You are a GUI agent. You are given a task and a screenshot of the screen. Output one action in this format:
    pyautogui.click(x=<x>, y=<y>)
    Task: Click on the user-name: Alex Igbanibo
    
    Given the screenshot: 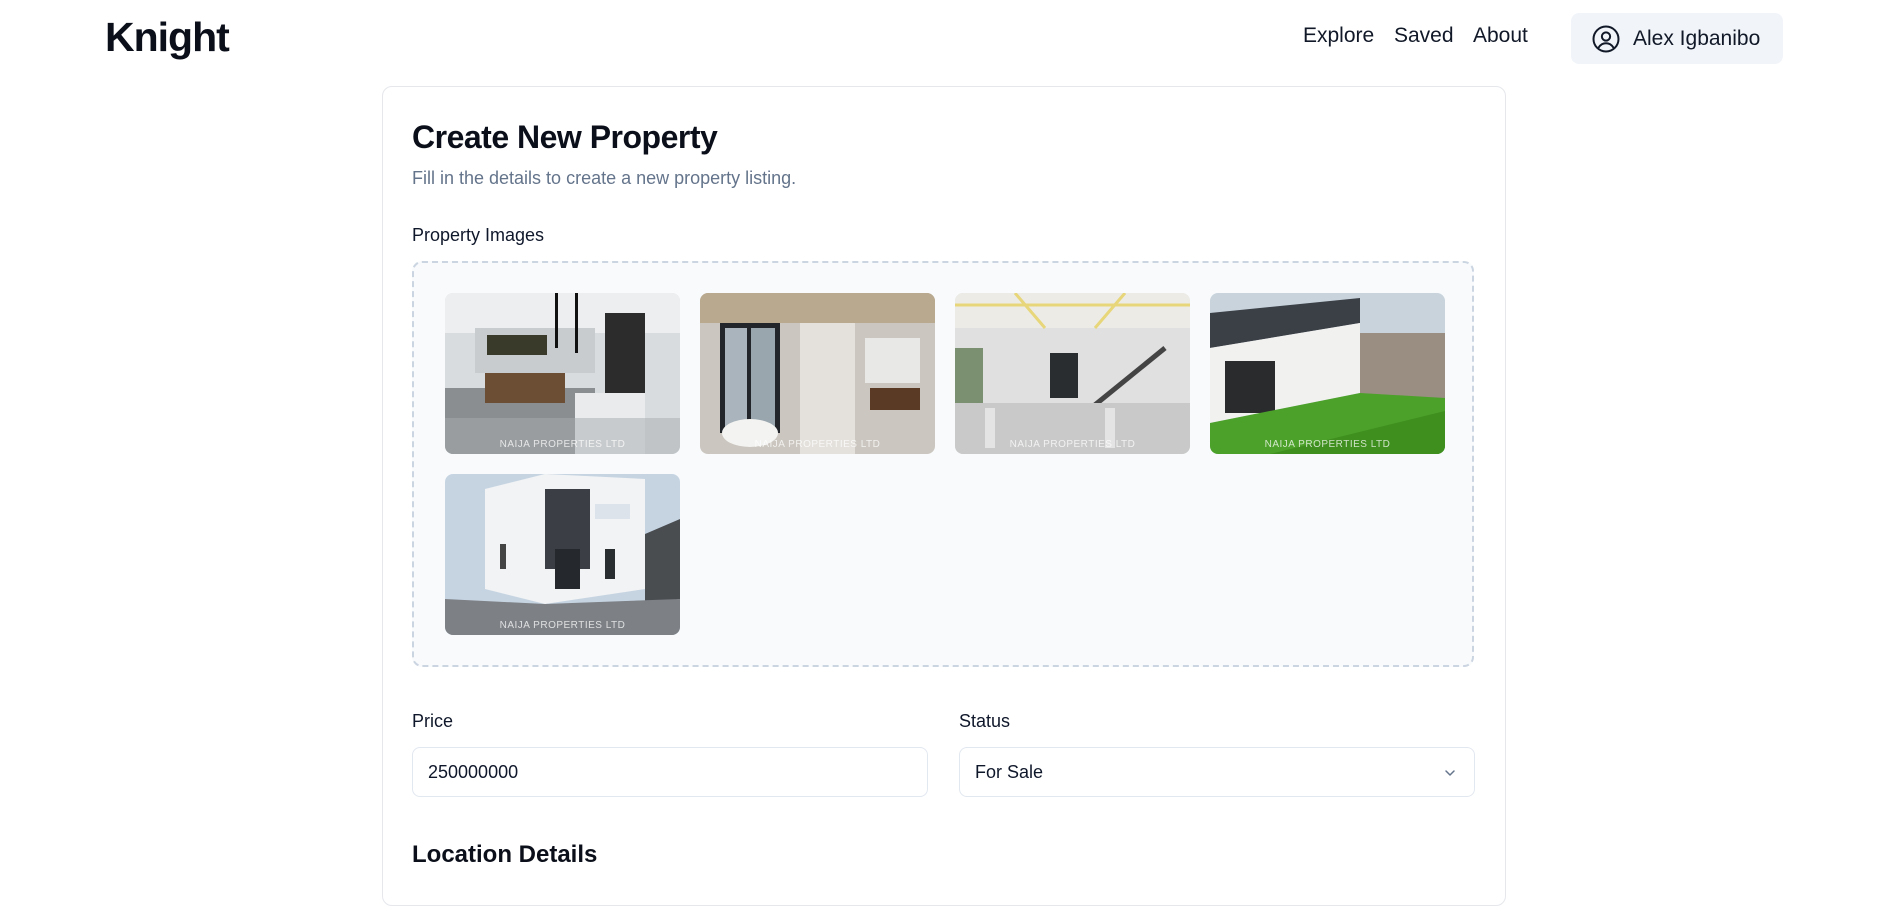 What is the action you would take?
    pyautogui.click(x=1697, y=38)
    